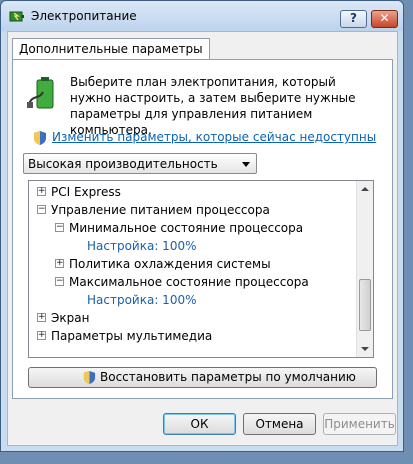  I want to click on tab-advanced-settings: Дополнительные параметры, so click(111, 49).